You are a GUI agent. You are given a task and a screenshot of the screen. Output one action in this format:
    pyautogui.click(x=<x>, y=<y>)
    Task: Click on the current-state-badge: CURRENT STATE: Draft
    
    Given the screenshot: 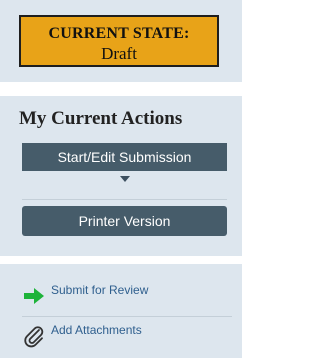 What is the action you would take?
    pyautogui.click(x=119, y=41)
    